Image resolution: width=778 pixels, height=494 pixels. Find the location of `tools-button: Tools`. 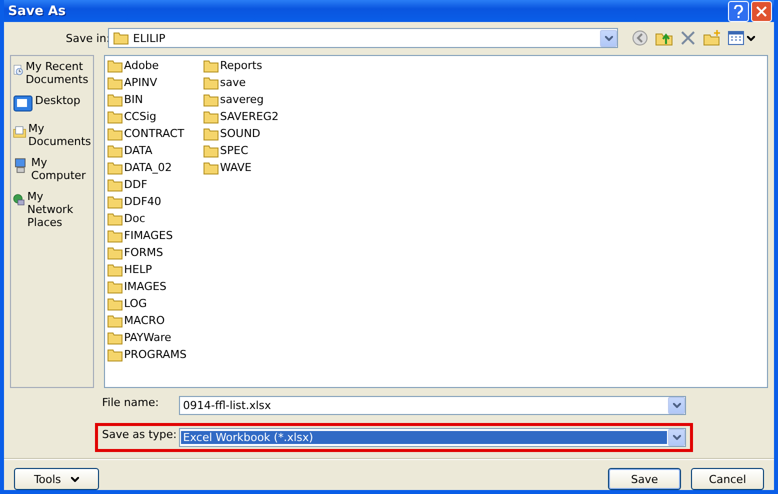

tools-button: Tools is located at coordinates (56, 479).